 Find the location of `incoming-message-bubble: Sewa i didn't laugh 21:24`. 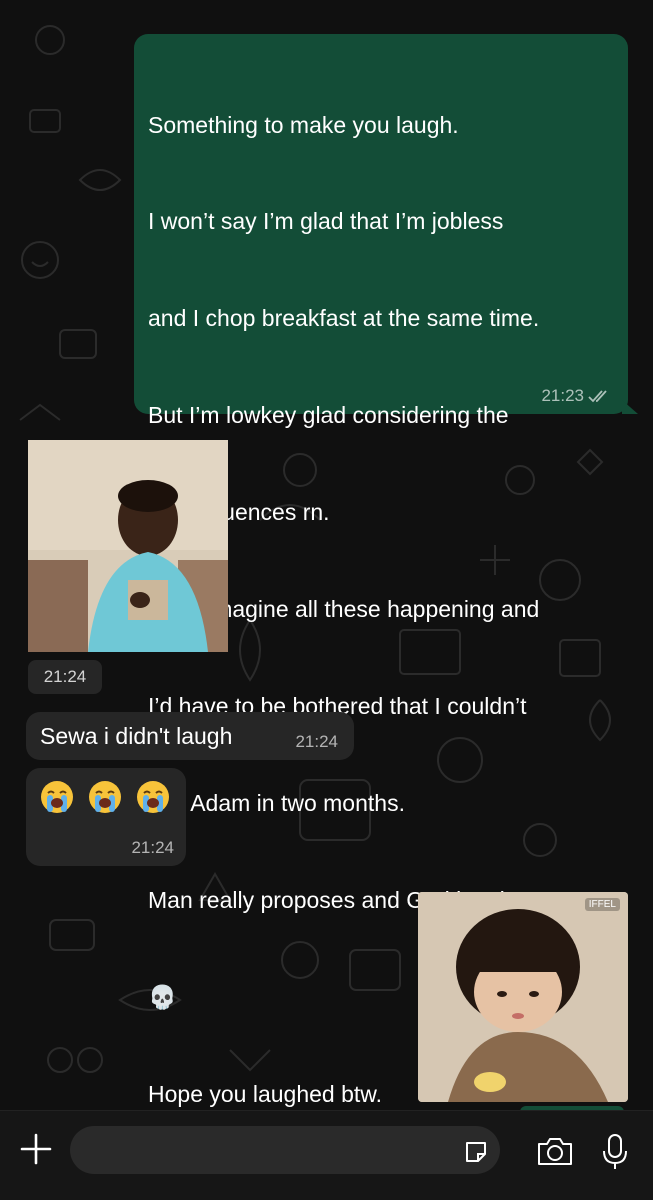

incoming-message-bubble: Sewa i didn't laugh 21:24 is located at coordinates (190, 736).